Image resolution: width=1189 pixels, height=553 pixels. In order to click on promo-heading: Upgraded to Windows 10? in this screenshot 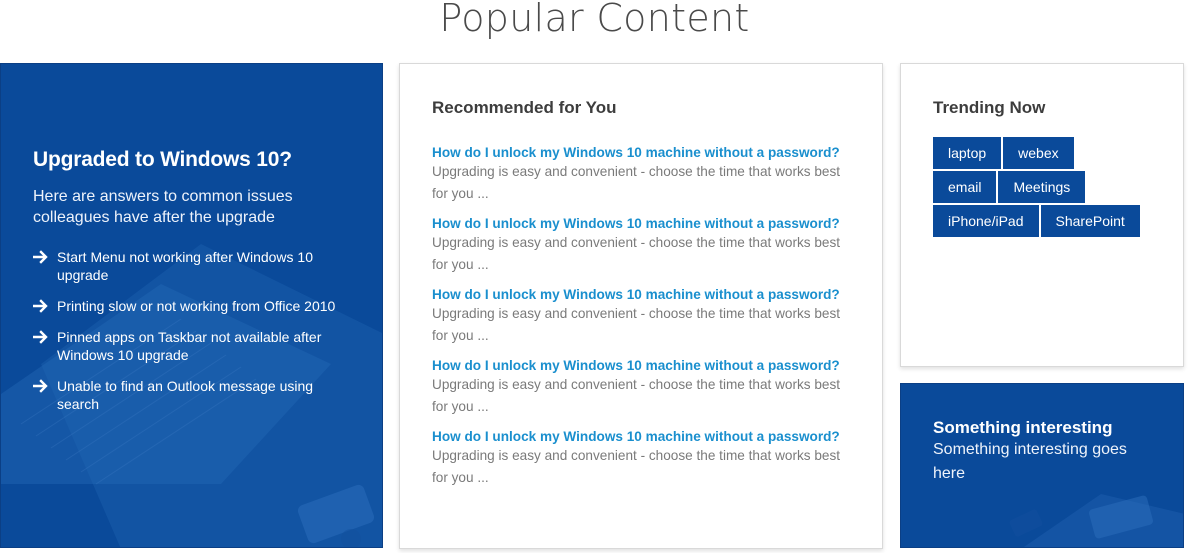, I will do `click(162, 159)`.